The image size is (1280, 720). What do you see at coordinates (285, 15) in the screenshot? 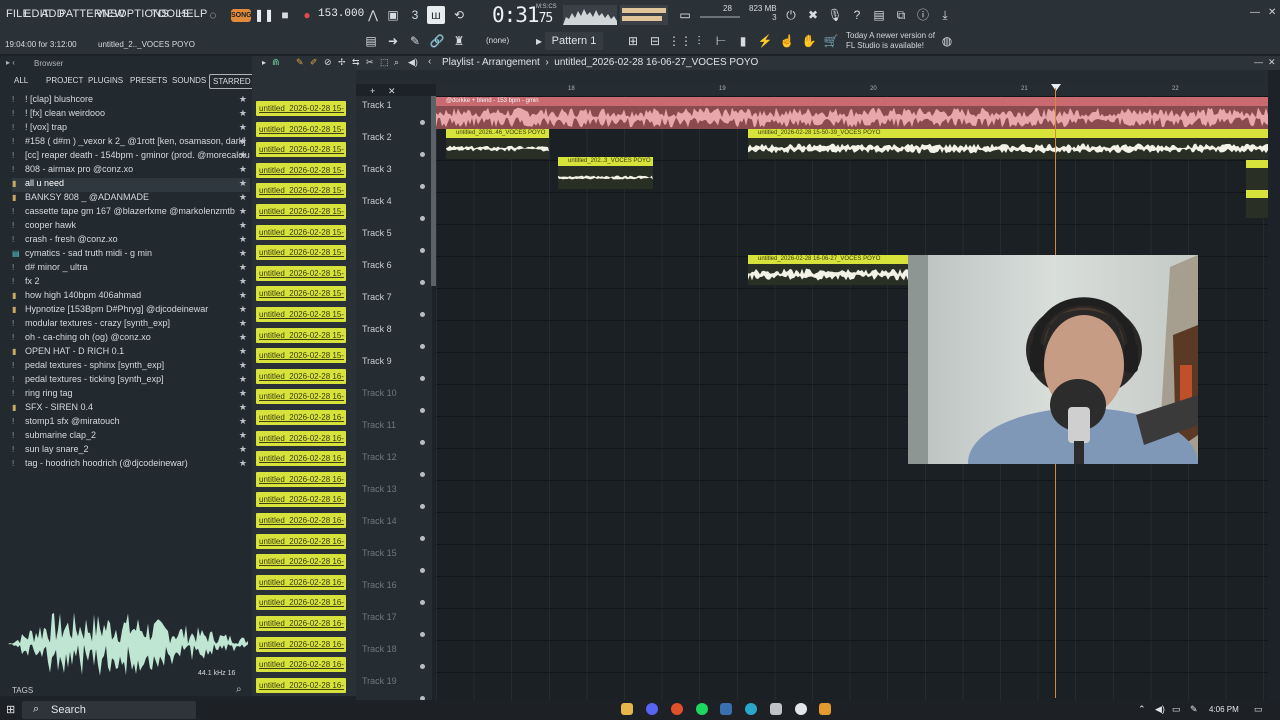
I see `stop-icon: ■` at bounding box center [285, 15].